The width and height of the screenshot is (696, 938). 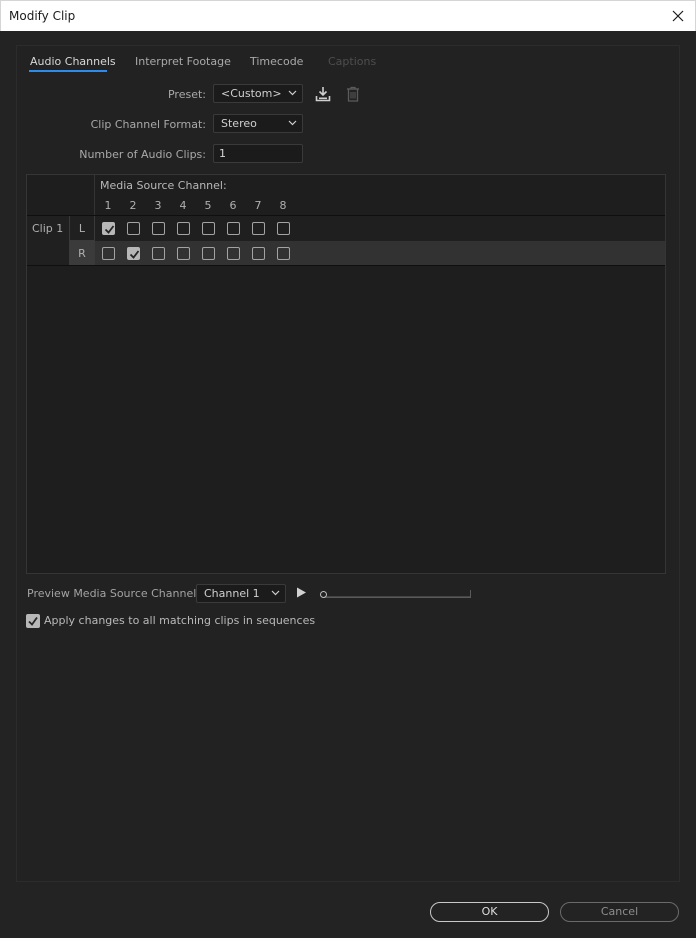 I want to click on window-title: Modify Clip, so click(x=42, y=16).